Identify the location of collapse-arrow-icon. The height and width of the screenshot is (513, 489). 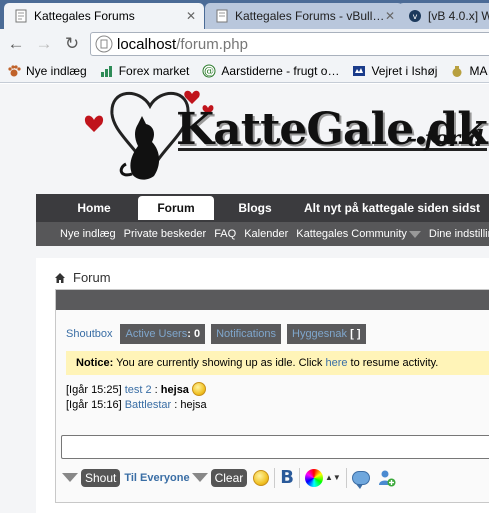
(70, 477).